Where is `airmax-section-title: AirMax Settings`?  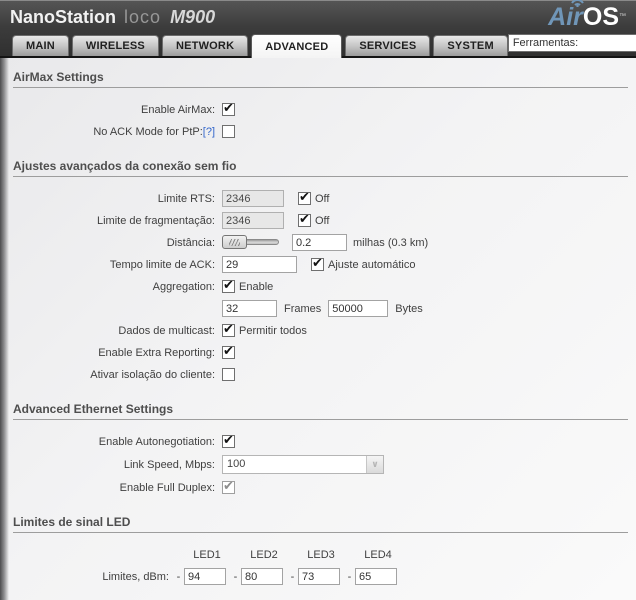
airmax-section-title: AirMax Settings is located at coordinates (320, 79).